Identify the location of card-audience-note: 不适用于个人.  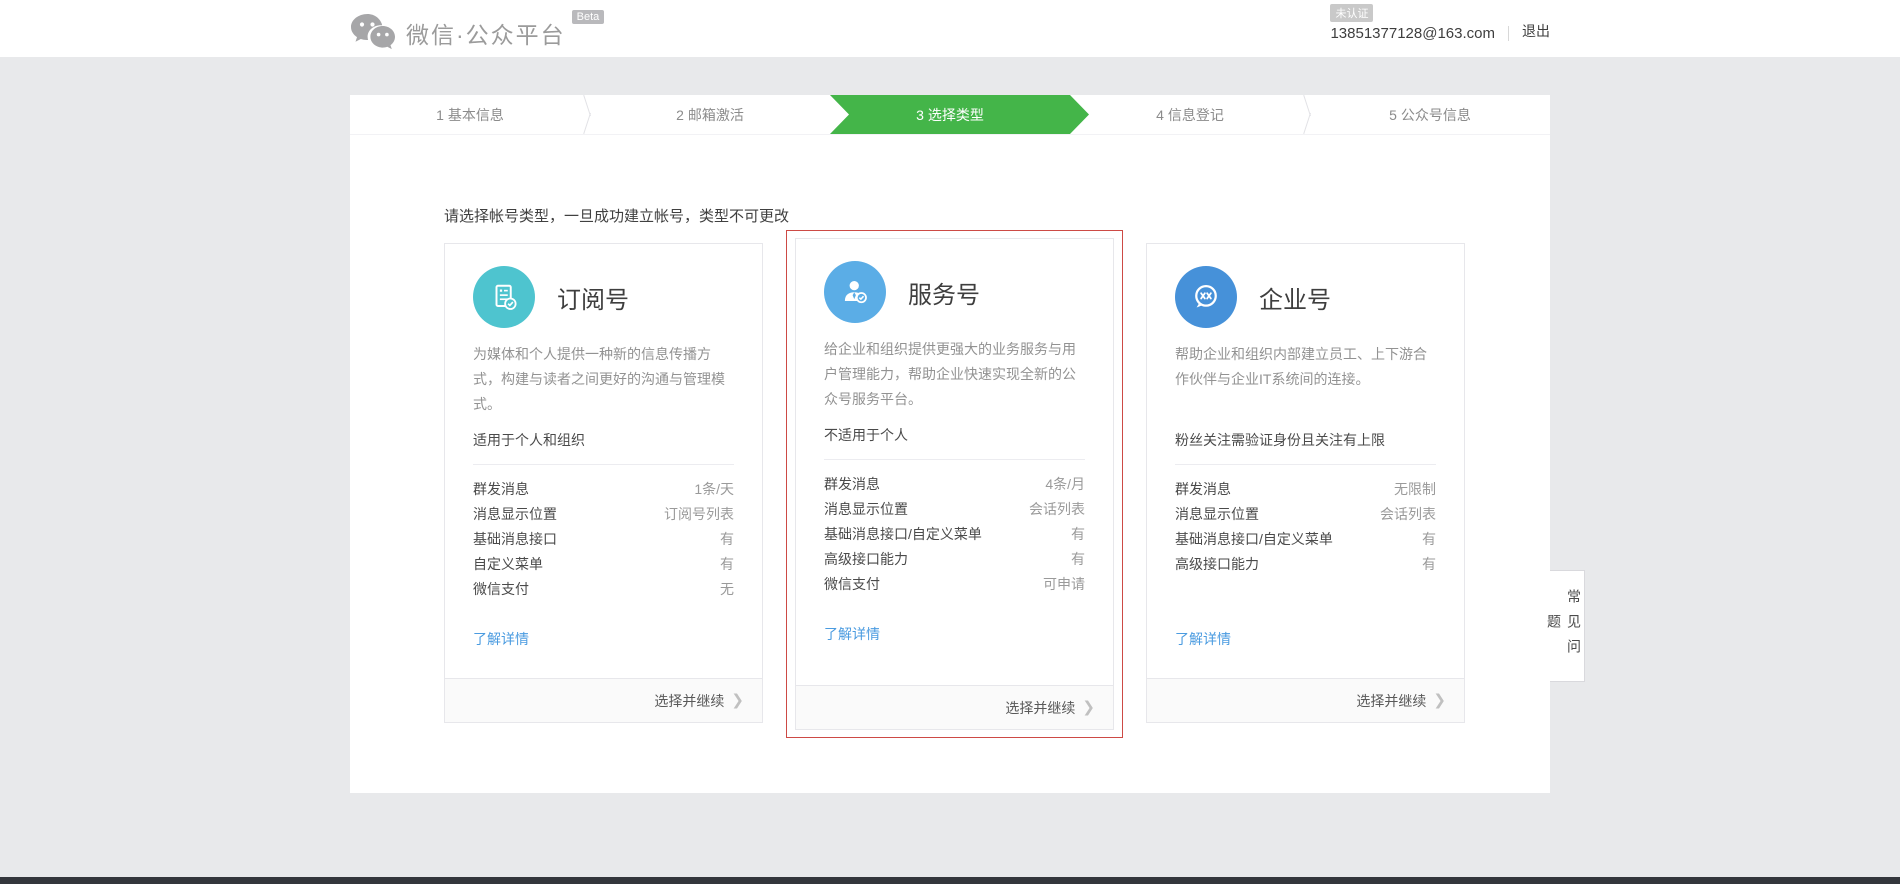
(866, 435).